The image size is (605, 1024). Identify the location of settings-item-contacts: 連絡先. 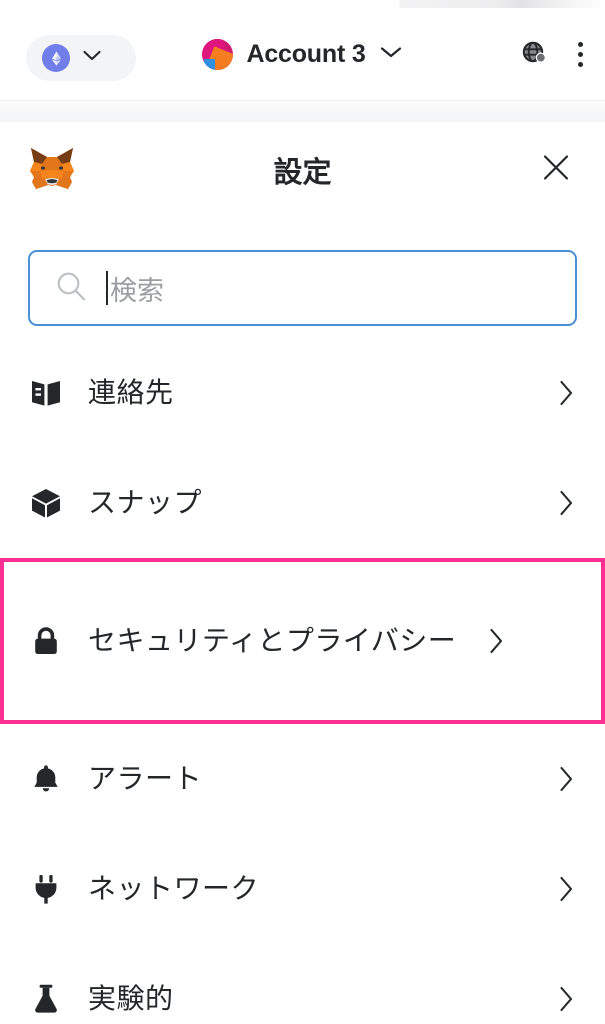
(302, 393).